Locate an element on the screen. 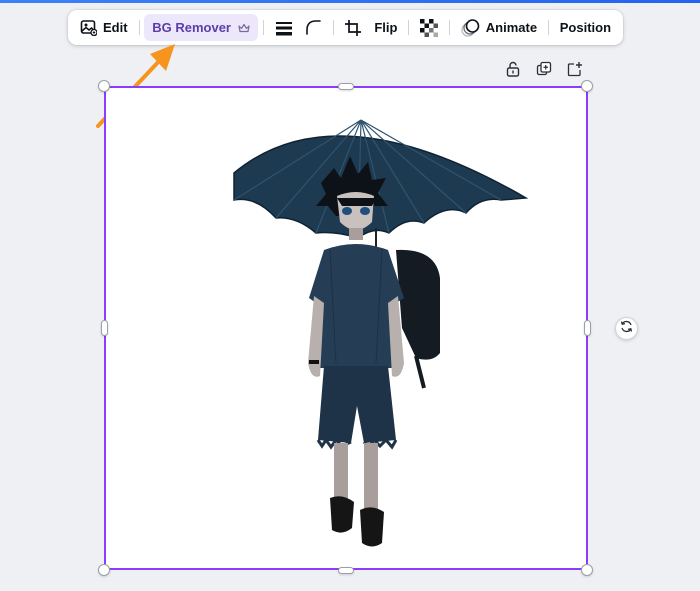  rotate-button is located at coordinates (626, 328).